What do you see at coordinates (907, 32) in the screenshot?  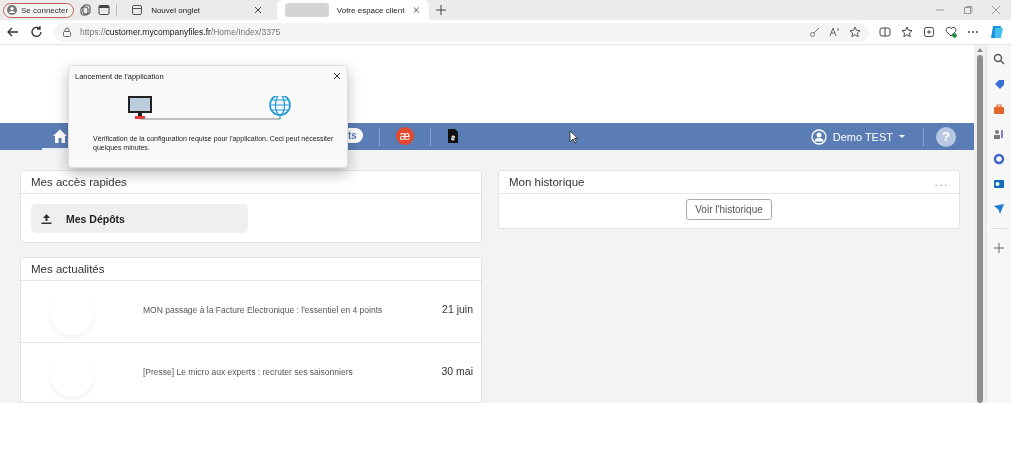 I see `favorites-icon` at bounding box center [907, 32].